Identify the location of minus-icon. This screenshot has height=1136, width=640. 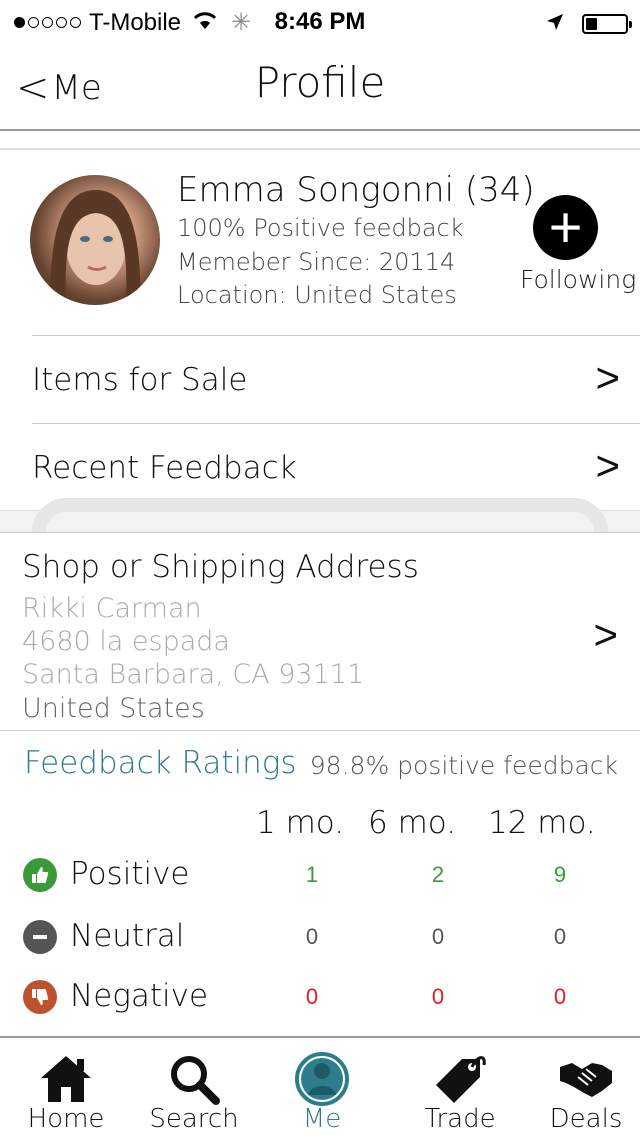
(40, 937).